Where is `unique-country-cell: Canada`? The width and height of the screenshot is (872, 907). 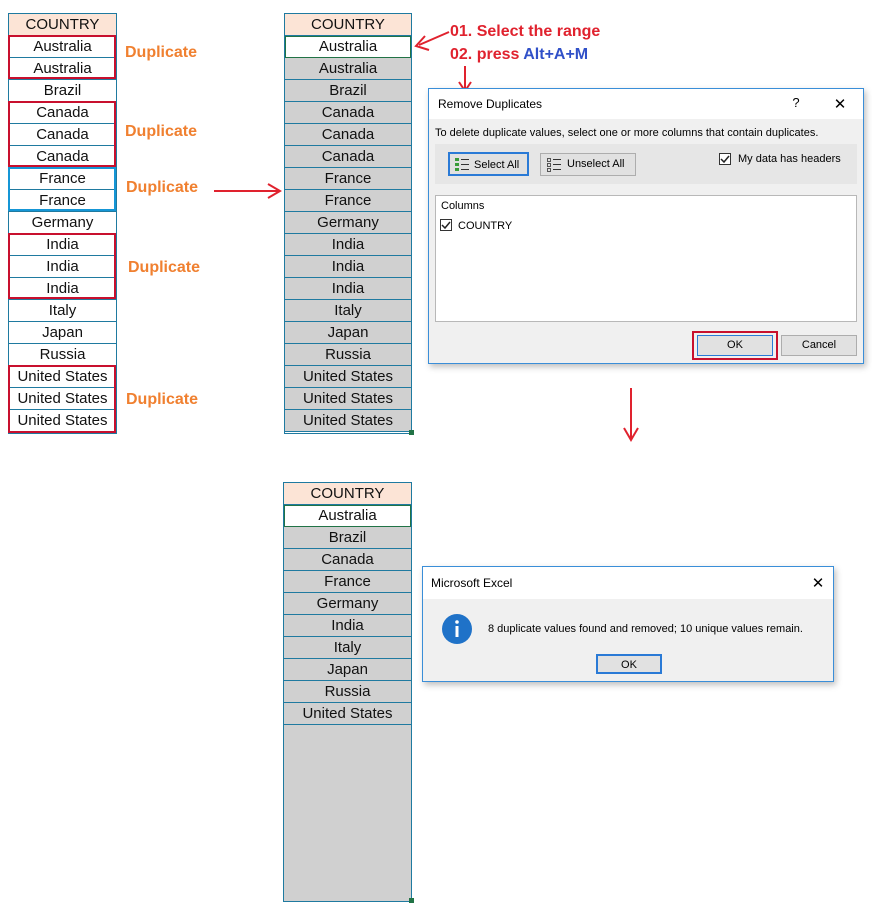 unique-country-cell: Canada is located at coordinates (347, 560).